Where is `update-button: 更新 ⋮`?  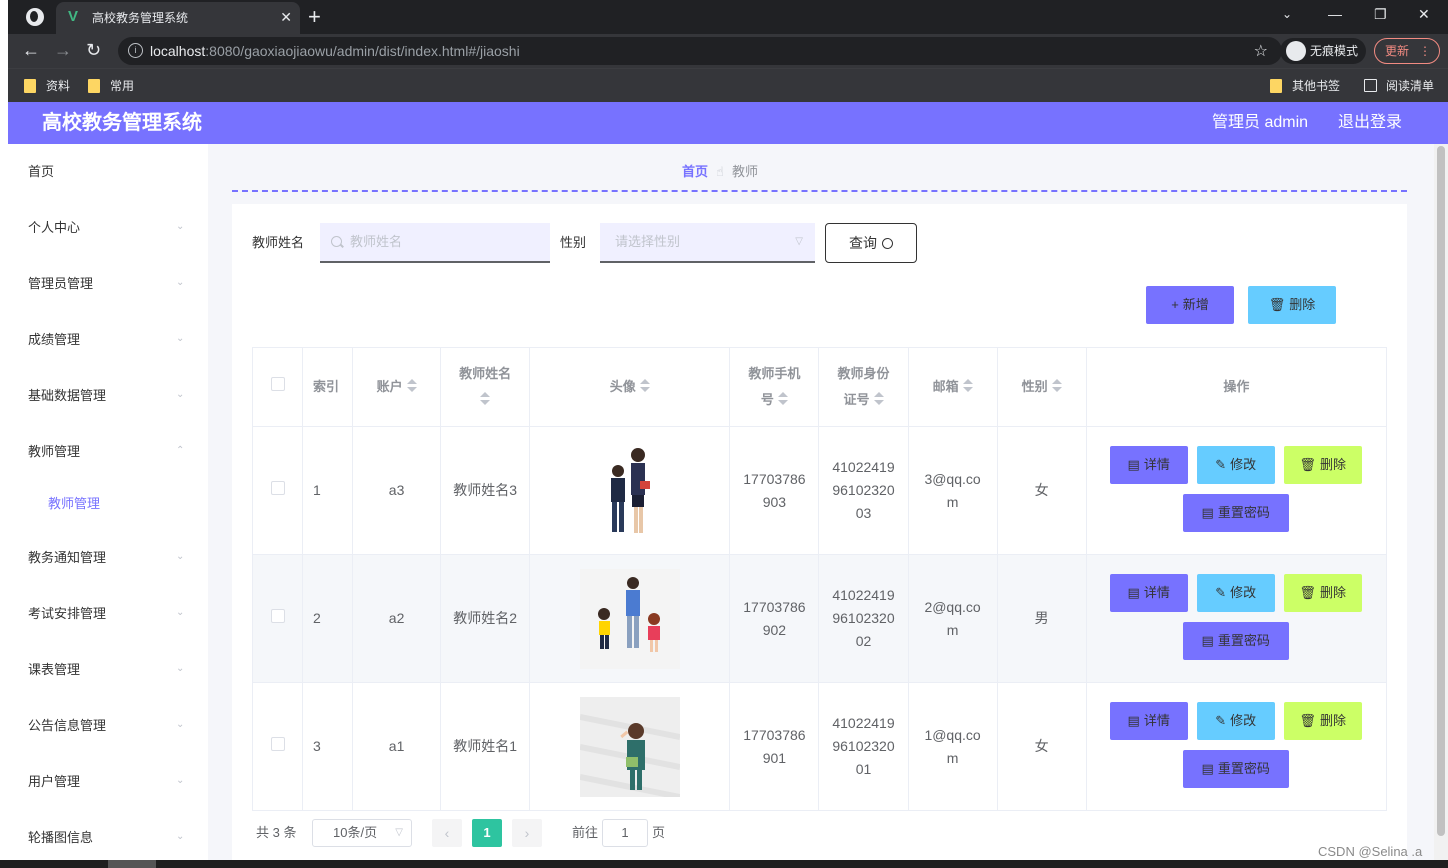
update-button: 更新 ⋮ is located at coordinates (1407, 51).